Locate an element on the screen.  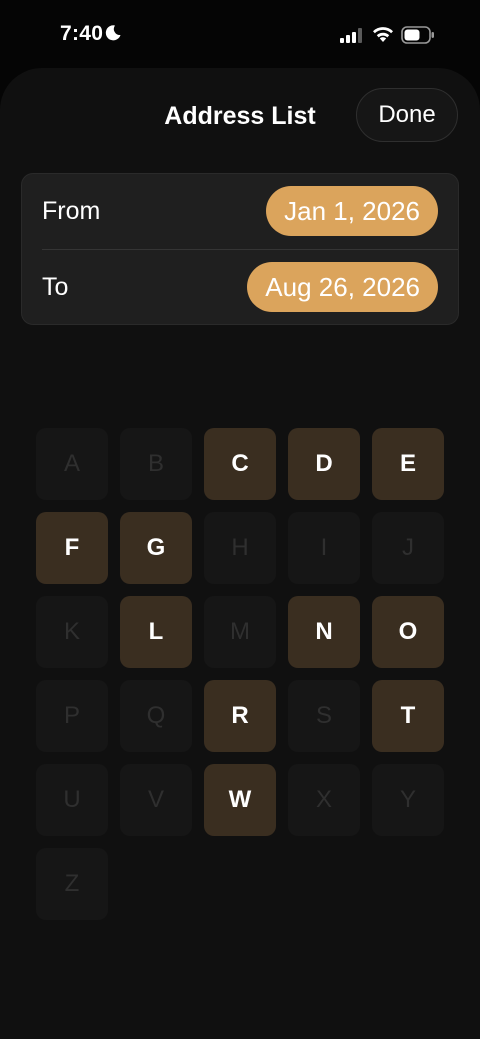
letter-tile-i: I is located at coordinates (324, 548).